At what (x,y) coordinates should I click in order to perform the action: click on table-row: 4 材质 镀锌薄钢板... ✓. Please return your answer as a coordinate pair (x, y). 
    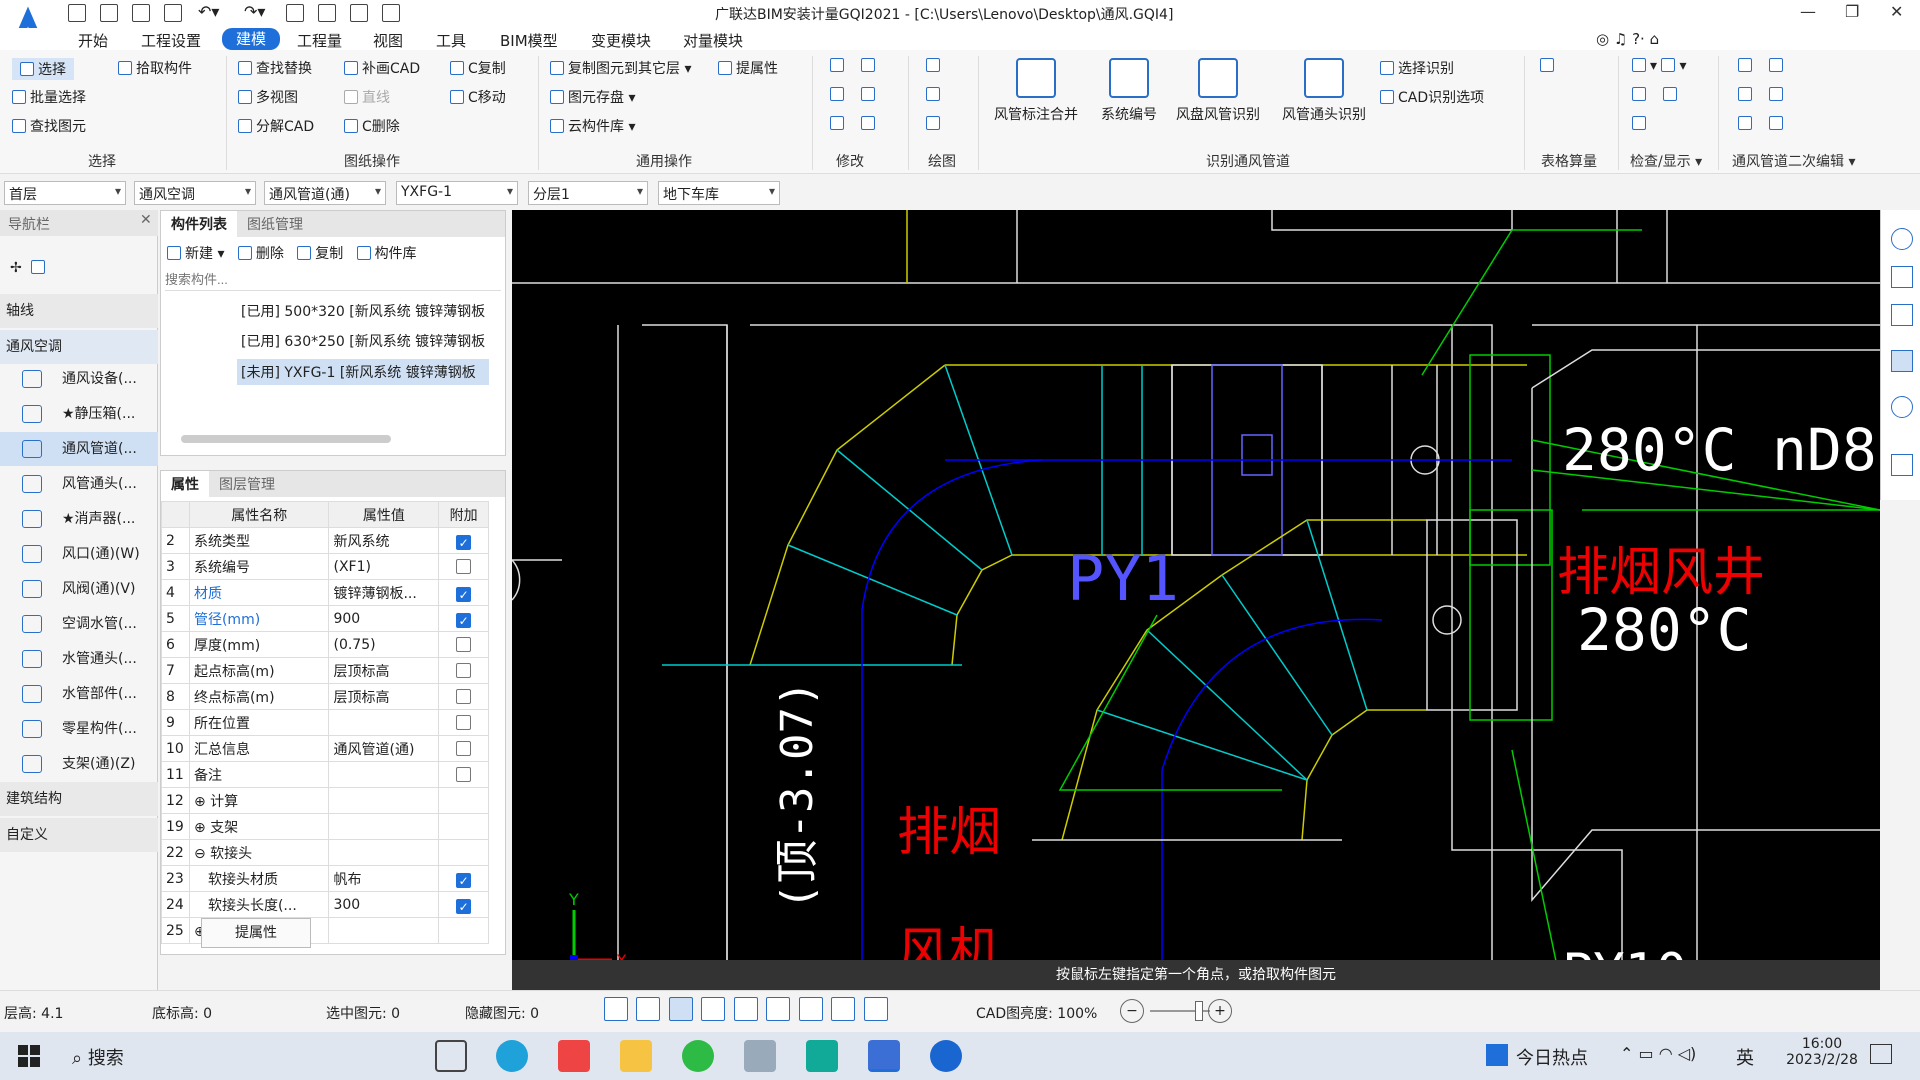
    Looking at the image, I should click on (325, 592).